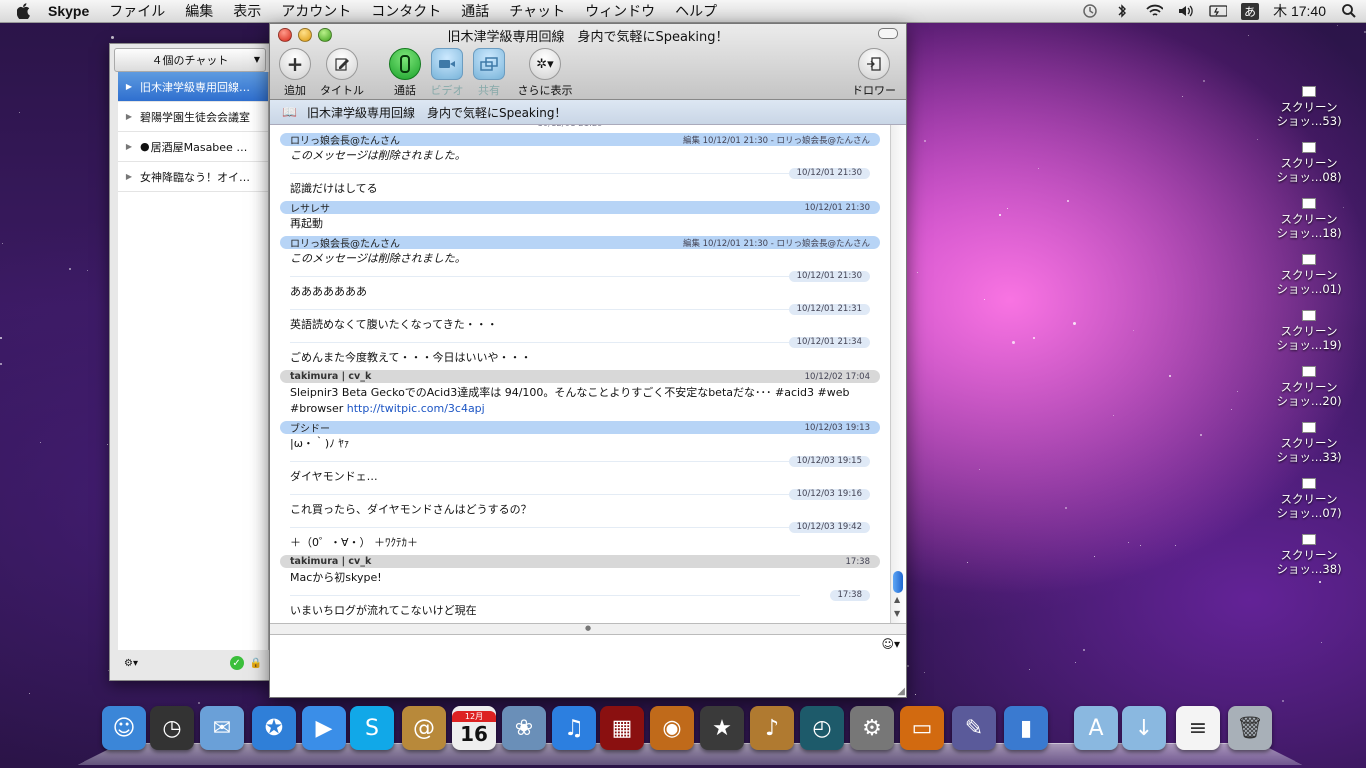 Image resolution: width=1366 pixels, height=768 pixels. What do you see at coordinates (1090, 11) in the screenshot?
I see `time-machine-status-icon` at bounding box center [1090, 11].